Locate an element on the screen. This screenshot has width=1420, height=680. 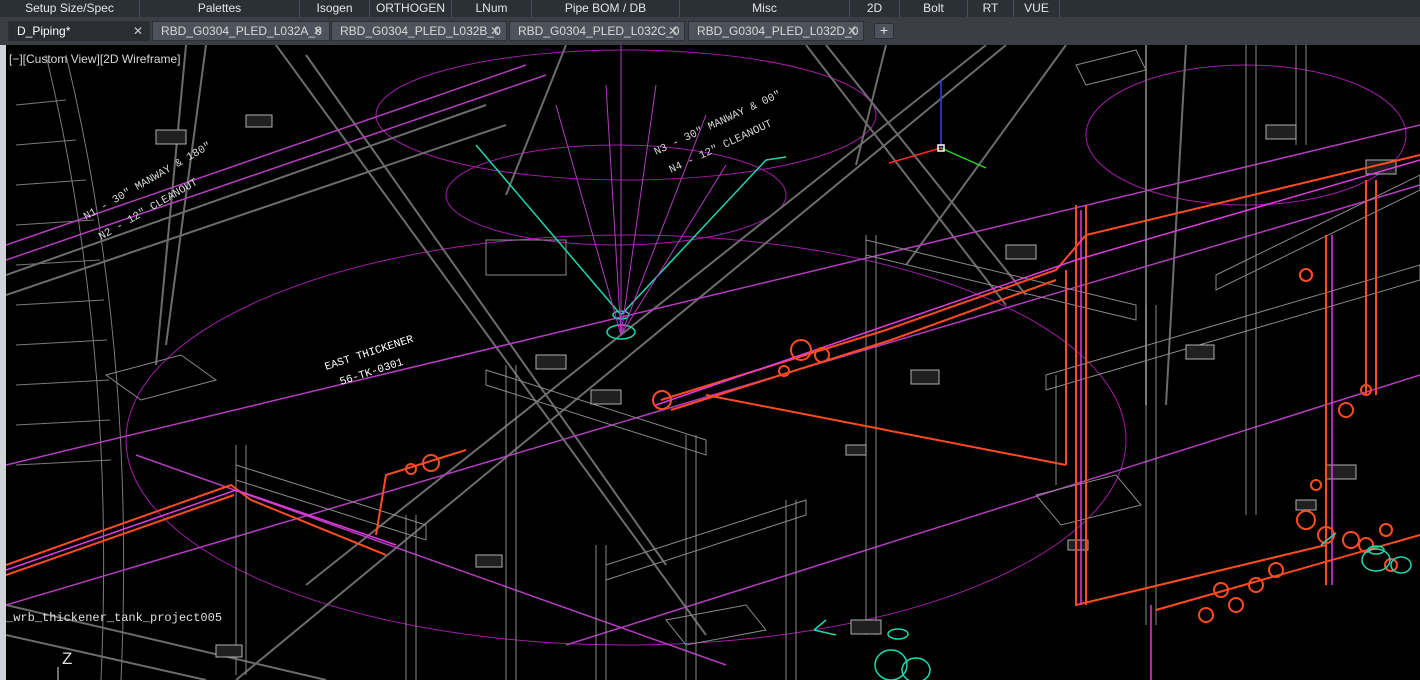
tab-label: RBD_G0304_PLED_L032A_0 is located at coordinates (241, 31).